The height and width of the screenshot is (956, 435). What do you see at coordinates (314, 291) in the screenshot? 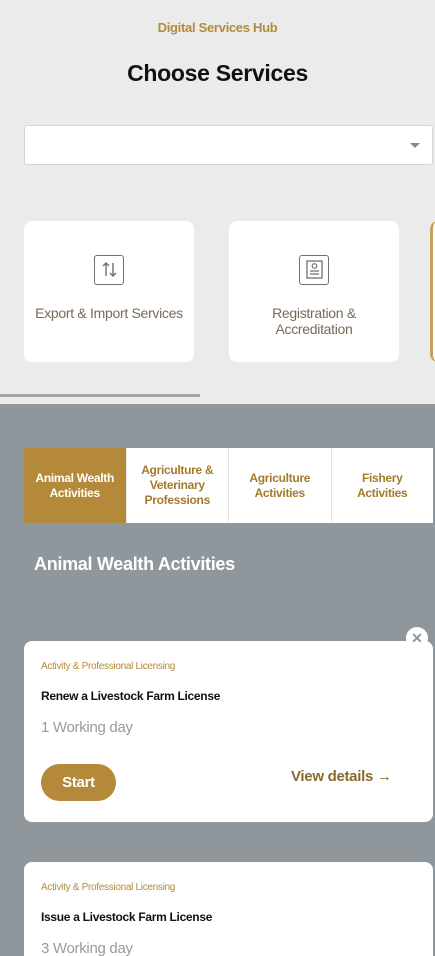
I see `category-card-registration: Registration & Accreditation` at bounding box center [314, 291].